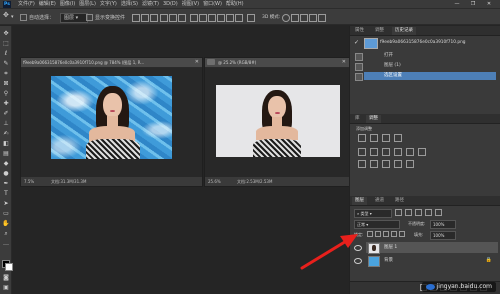 The height and width of the screenshot is (294, 500). Describe the element at coordinates (212, 18) in the screenshot. I see `distribute-bottom-icon` at that location.